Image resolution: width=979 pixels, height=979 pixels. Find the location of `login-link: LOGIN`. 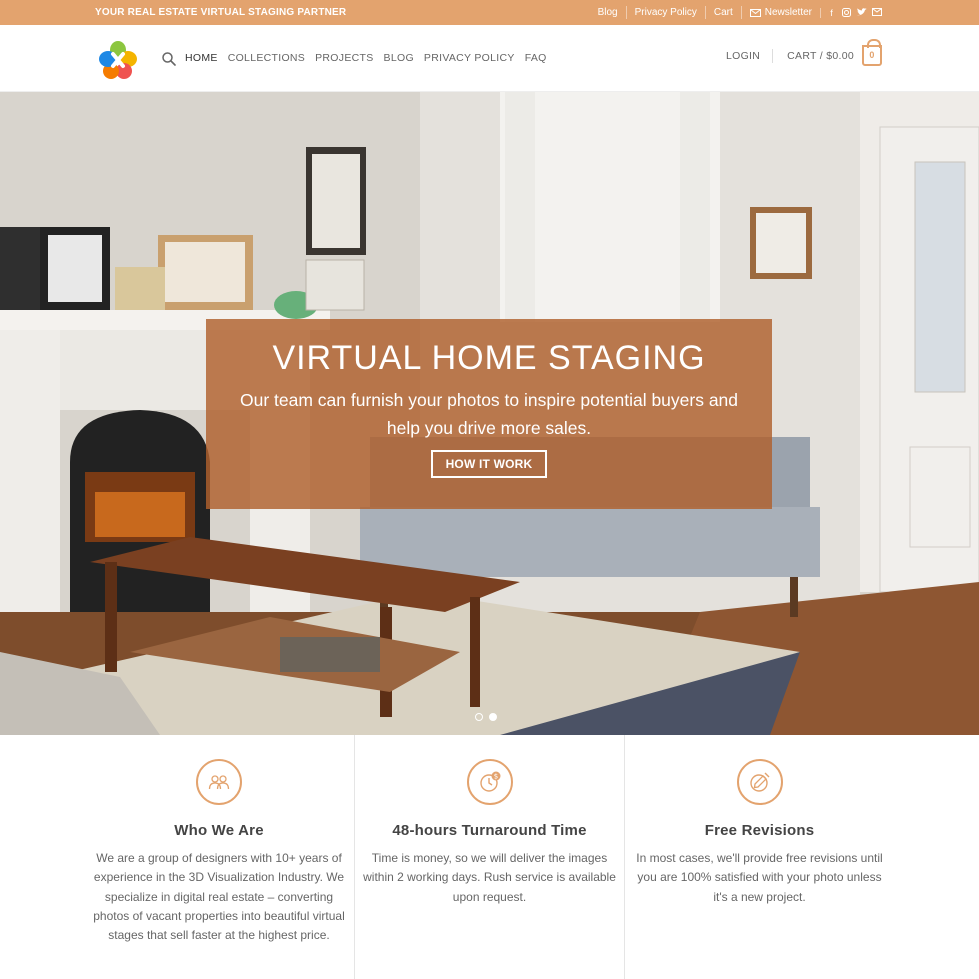

login-link: LOGIN is located at coordinates (750, 55).